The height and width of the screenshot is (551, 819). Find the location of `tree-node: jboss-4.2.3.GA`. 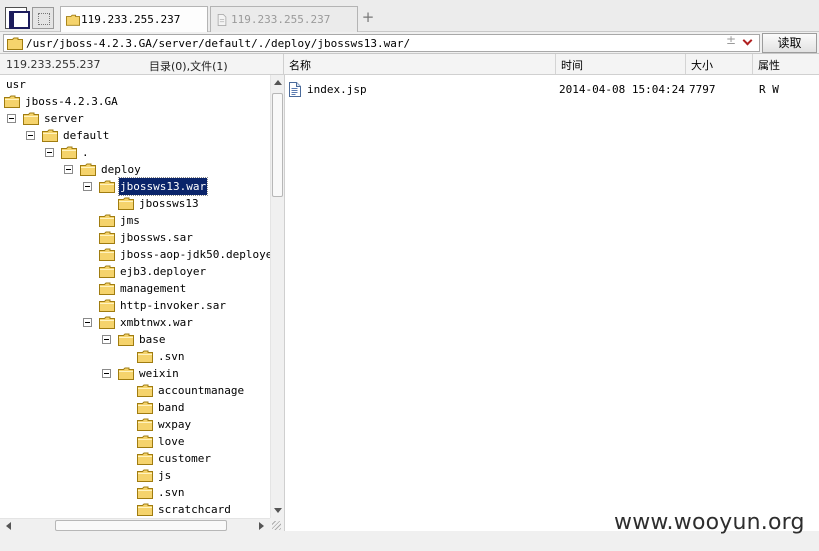

tree-node: jboss-4.2.3.GA is located at coordinates (135, 101).